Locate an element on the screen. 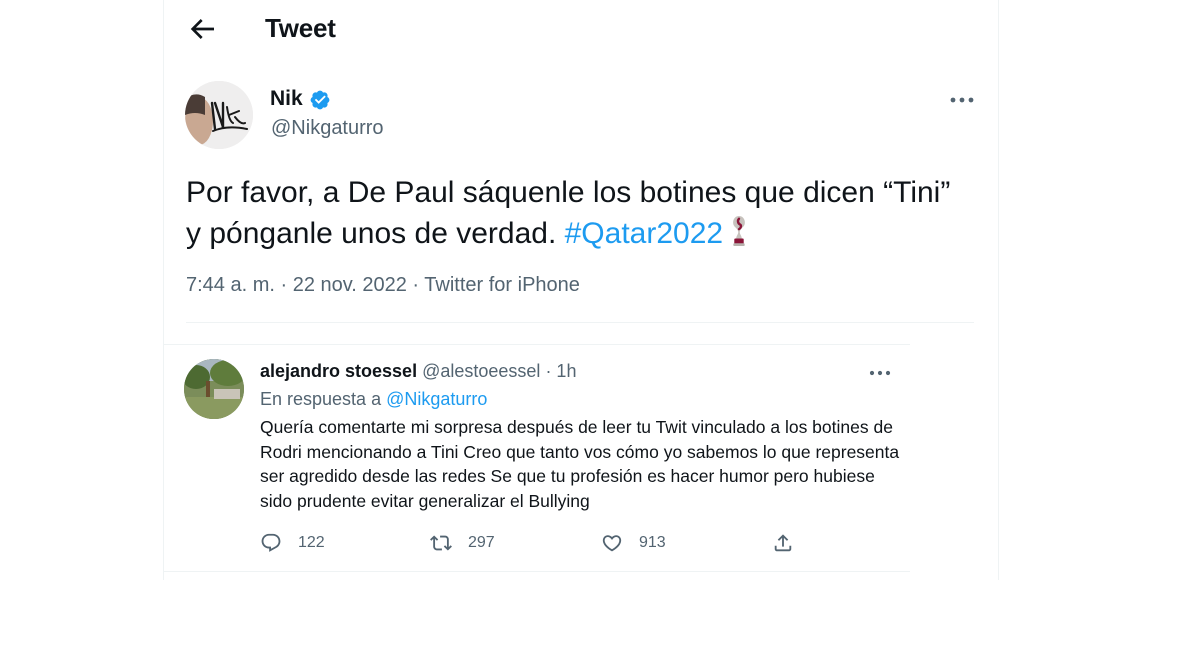  reply-avatar is located at coordinates (214, 389).